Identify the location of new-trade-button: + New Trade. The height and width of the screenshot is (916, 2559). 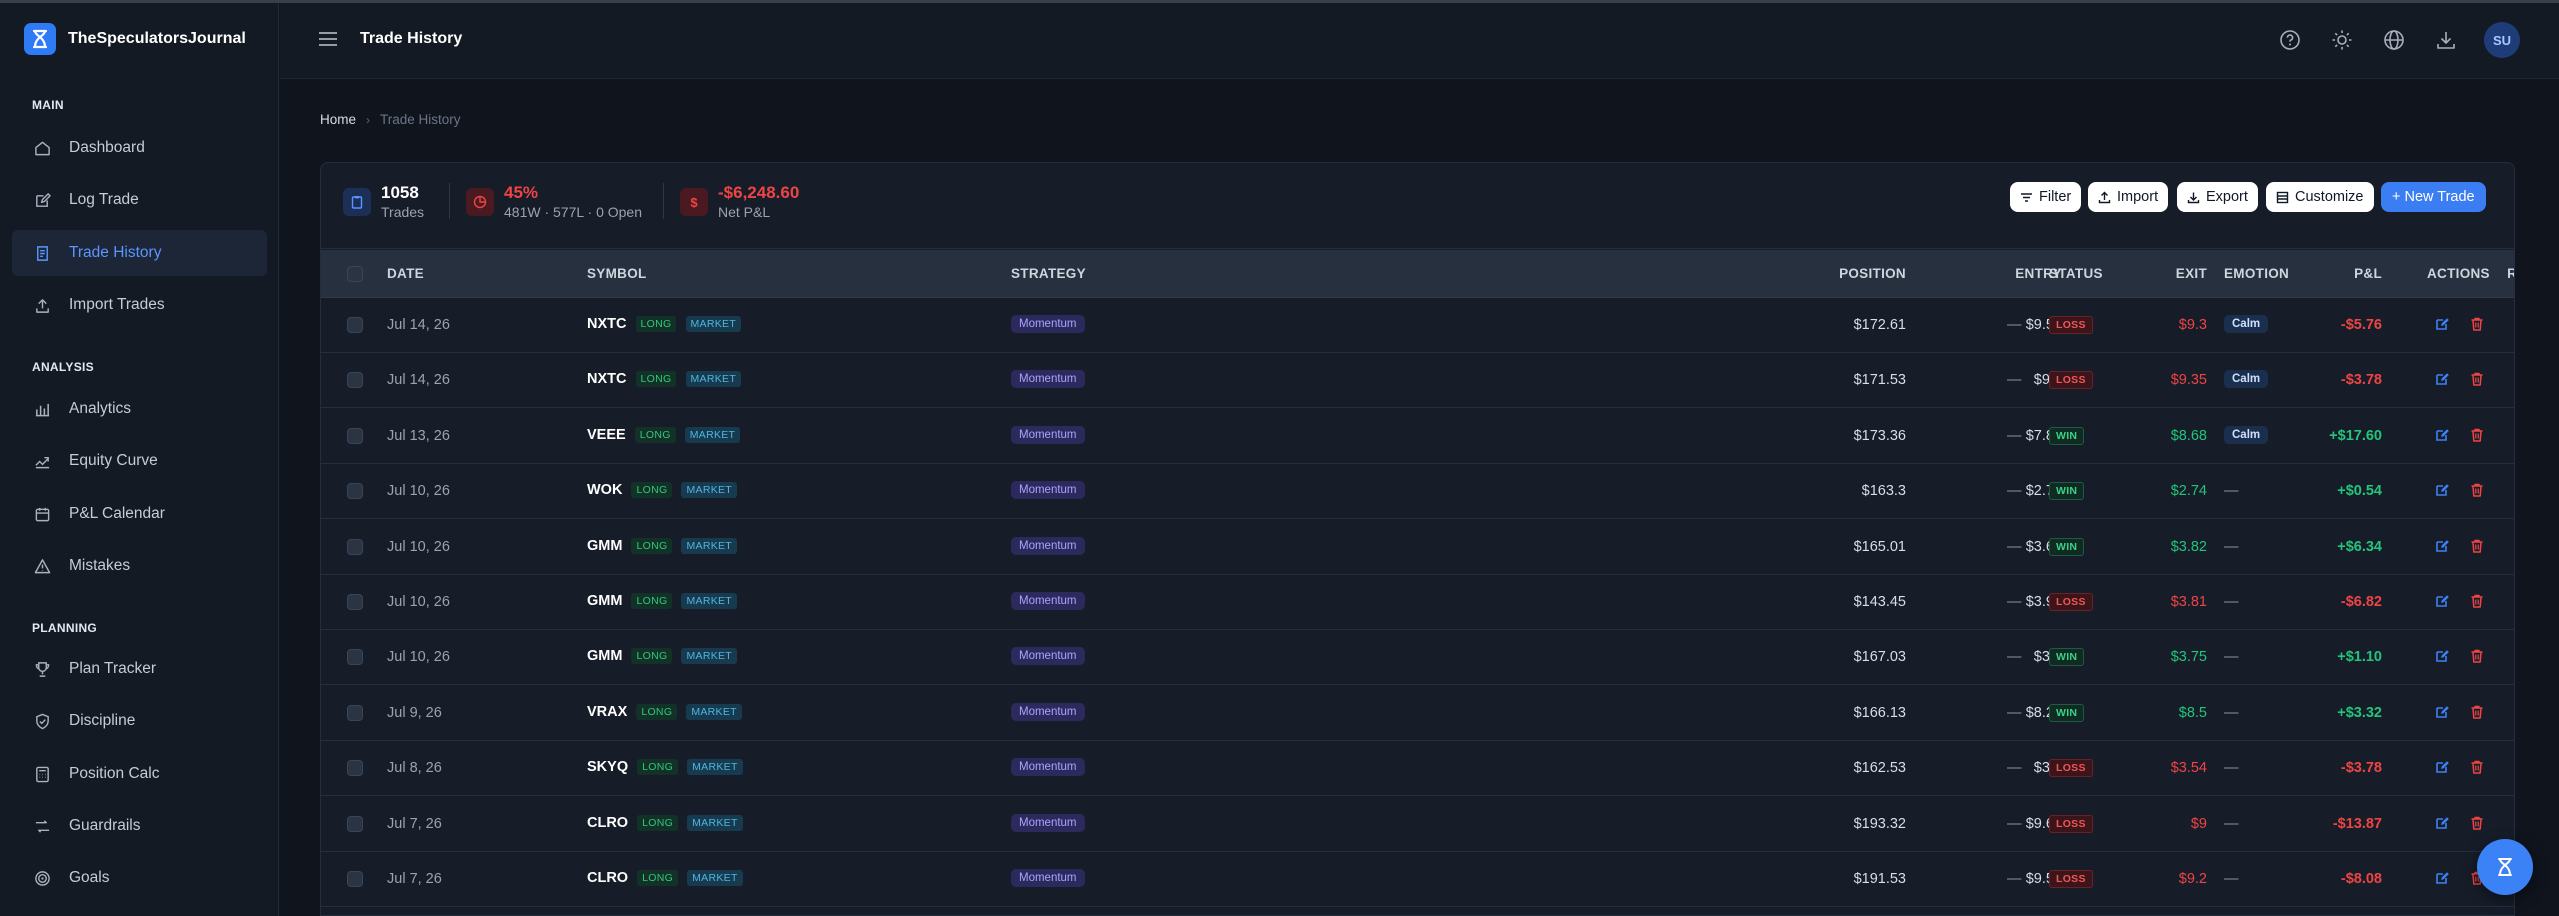
(2433, 197).